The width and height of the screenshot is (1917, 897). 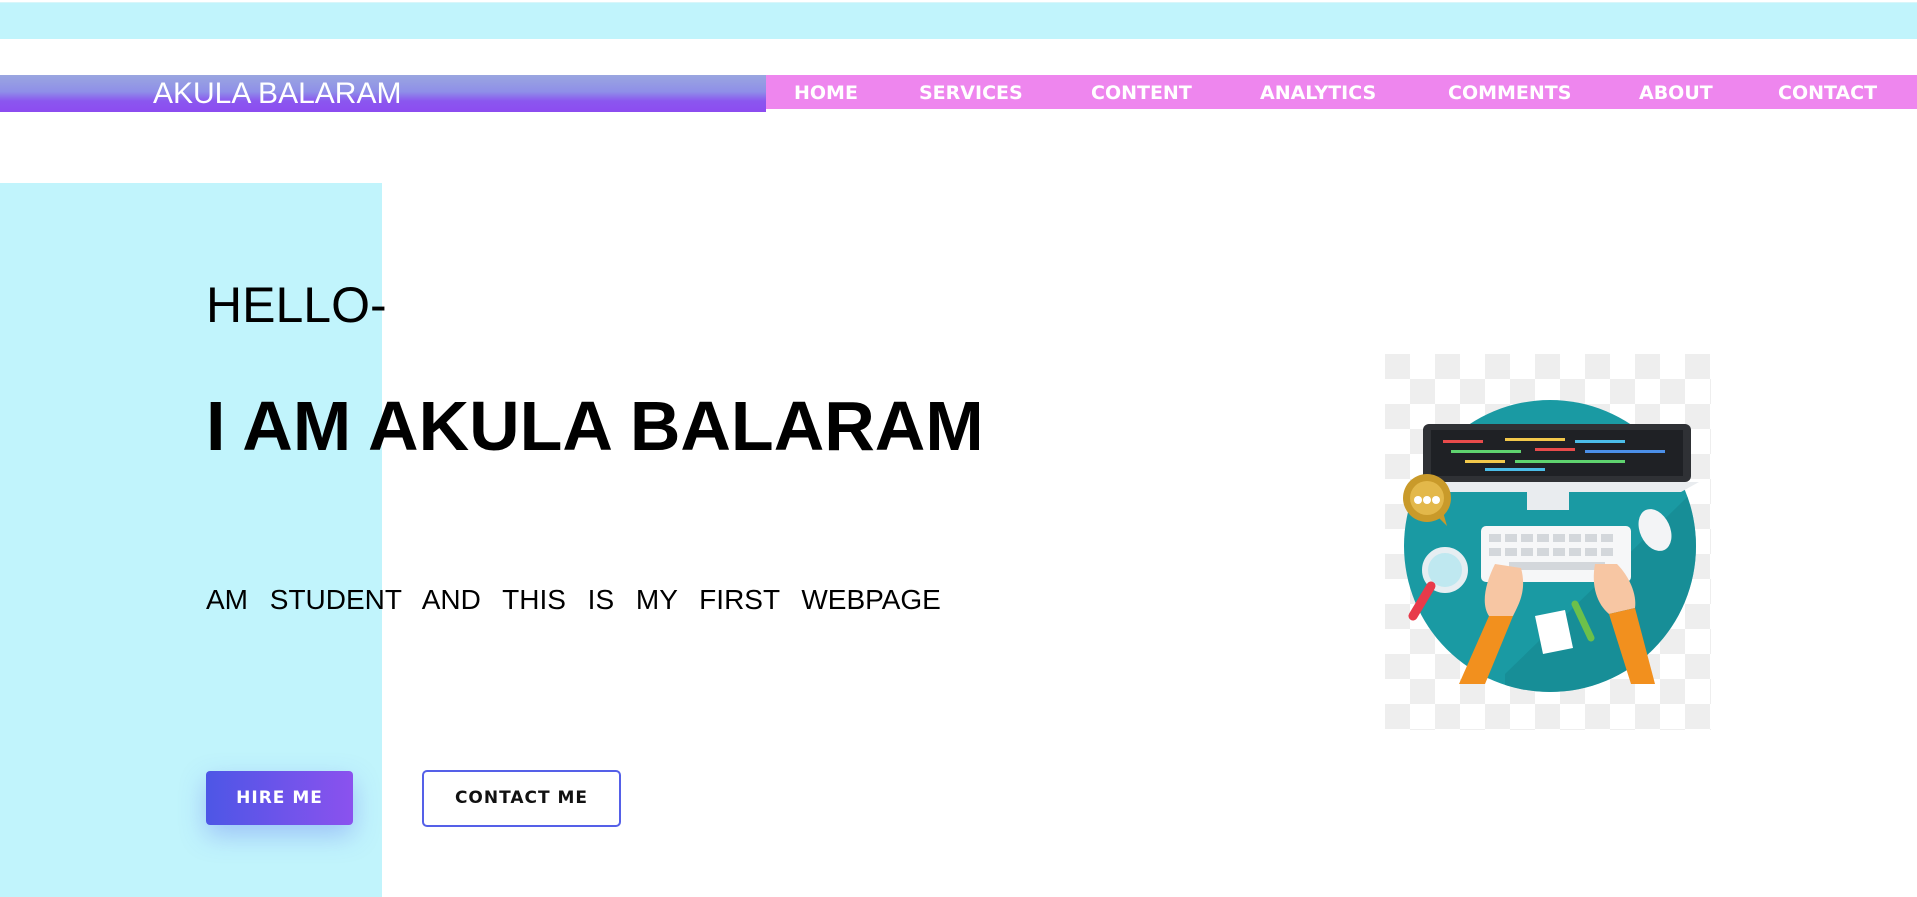 What do you see at coordinates (1827, 92) in the screenshot?
I see `nav-contact: CONTACT` at bounding box center [1827, 92].